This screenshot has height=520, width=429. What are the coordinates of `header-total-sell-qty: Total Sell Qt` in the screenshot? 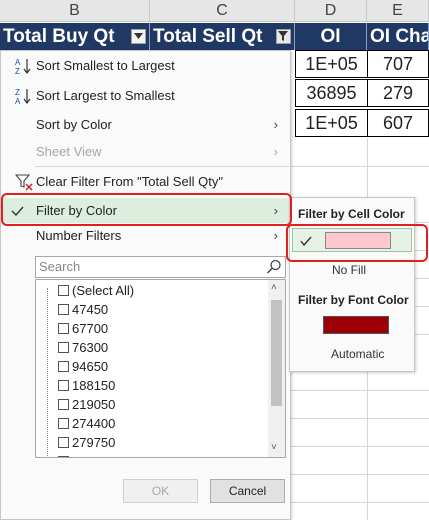 It's located at (222, 36).